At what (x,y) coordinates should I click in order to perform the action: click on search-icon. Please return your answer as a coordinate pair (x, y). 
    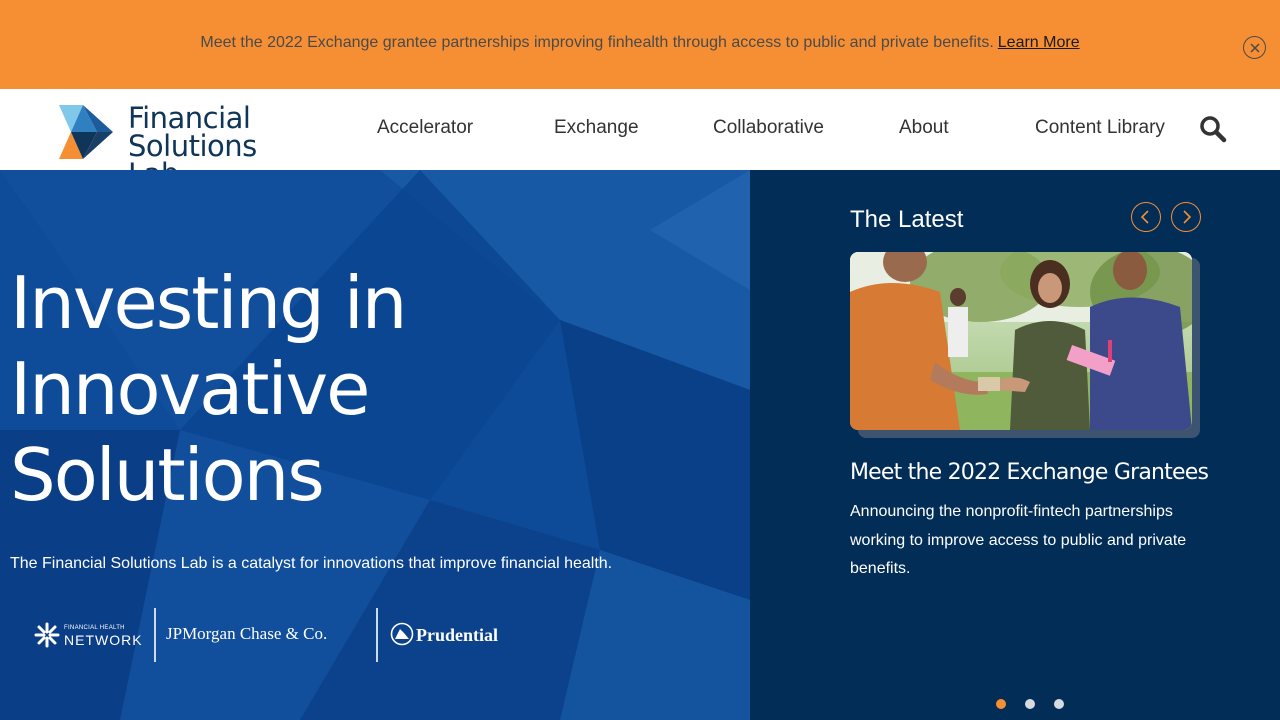
    Looking at the image, I should click on (1213, 129).